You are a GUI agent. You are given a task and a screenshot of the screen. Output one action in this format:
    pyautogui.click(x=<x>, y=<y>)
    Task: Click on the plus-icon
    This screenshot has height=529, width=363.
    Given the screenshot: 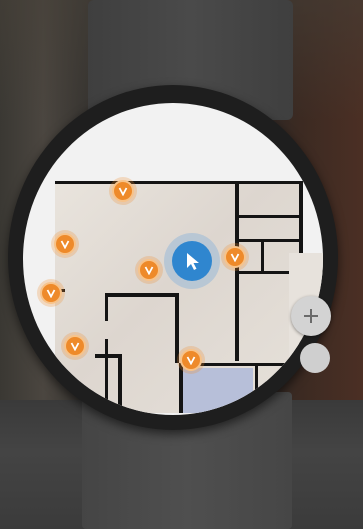 What is the action you would take?
    pyautogui.click(x=311, y=316)
    